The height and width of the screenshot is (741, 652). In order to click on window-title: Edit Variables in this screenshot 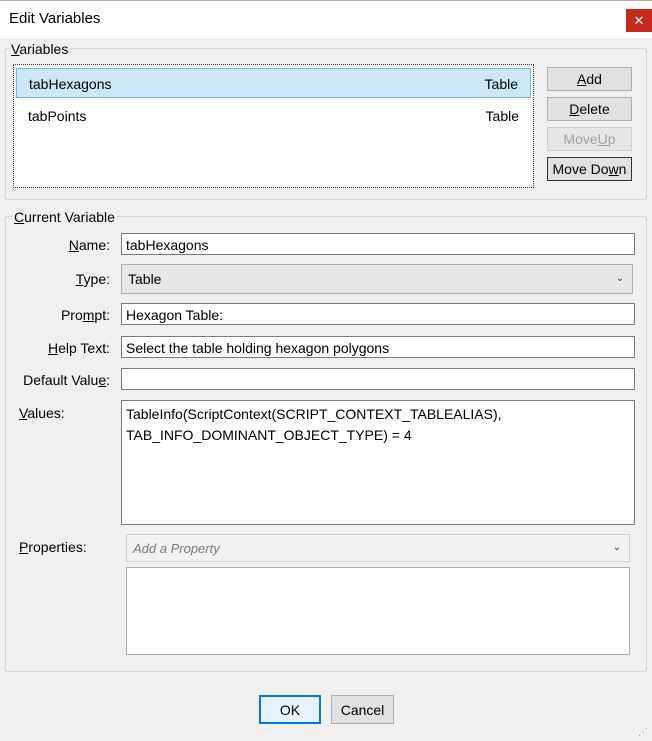, I will do `click(55, 18)`.